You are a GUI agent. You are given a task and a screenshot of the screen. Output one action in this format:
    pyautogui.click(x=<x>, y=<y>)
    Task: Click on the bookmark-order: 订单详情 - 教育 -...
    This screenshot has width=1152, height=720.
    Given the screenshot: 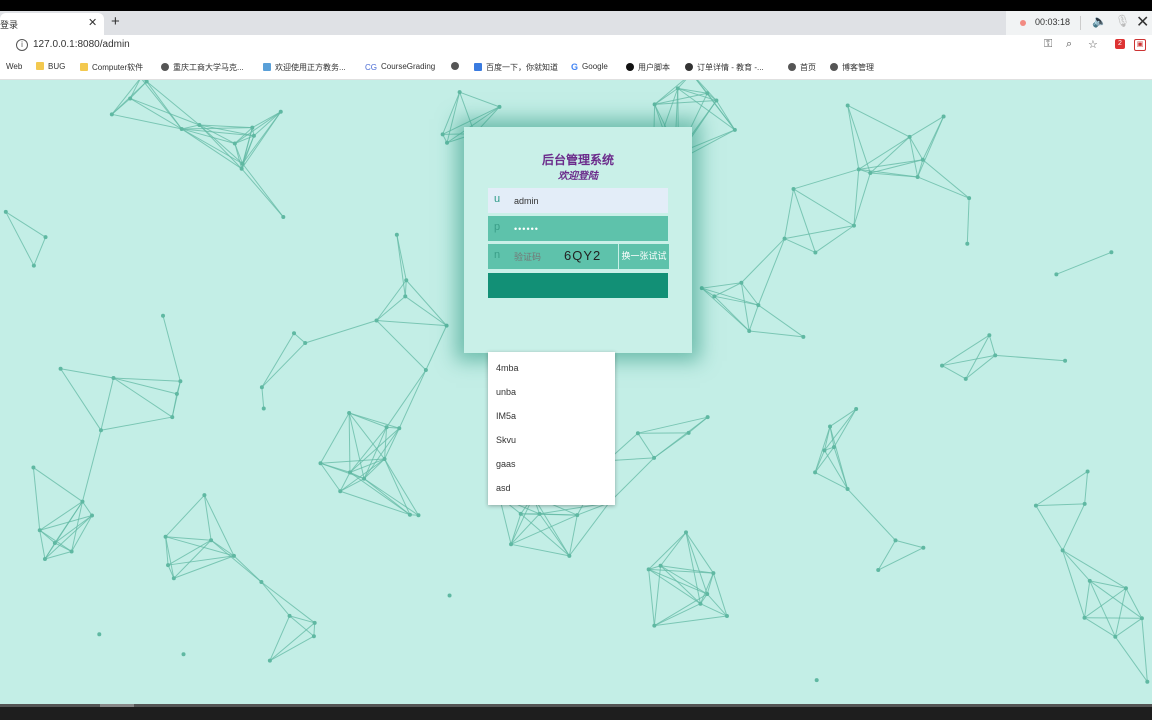 What is the action you would take?
    pyautogui.click(x=724, y=67)
    